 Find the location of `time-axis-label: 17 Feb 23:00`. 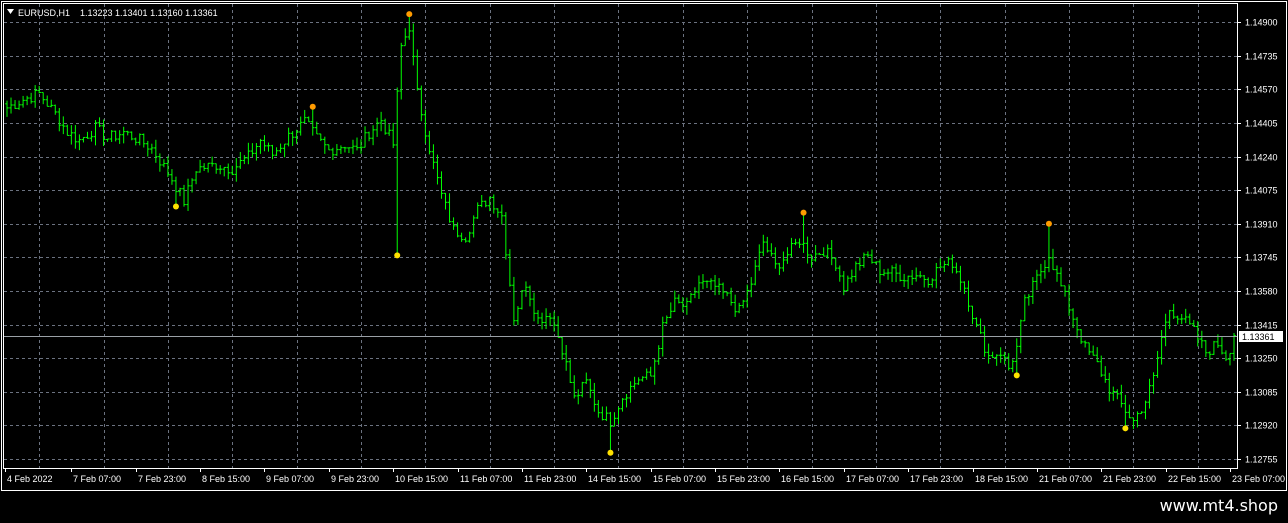

time-axis-label: 17 Feb 23:00 is located at coordinates (936, 479).